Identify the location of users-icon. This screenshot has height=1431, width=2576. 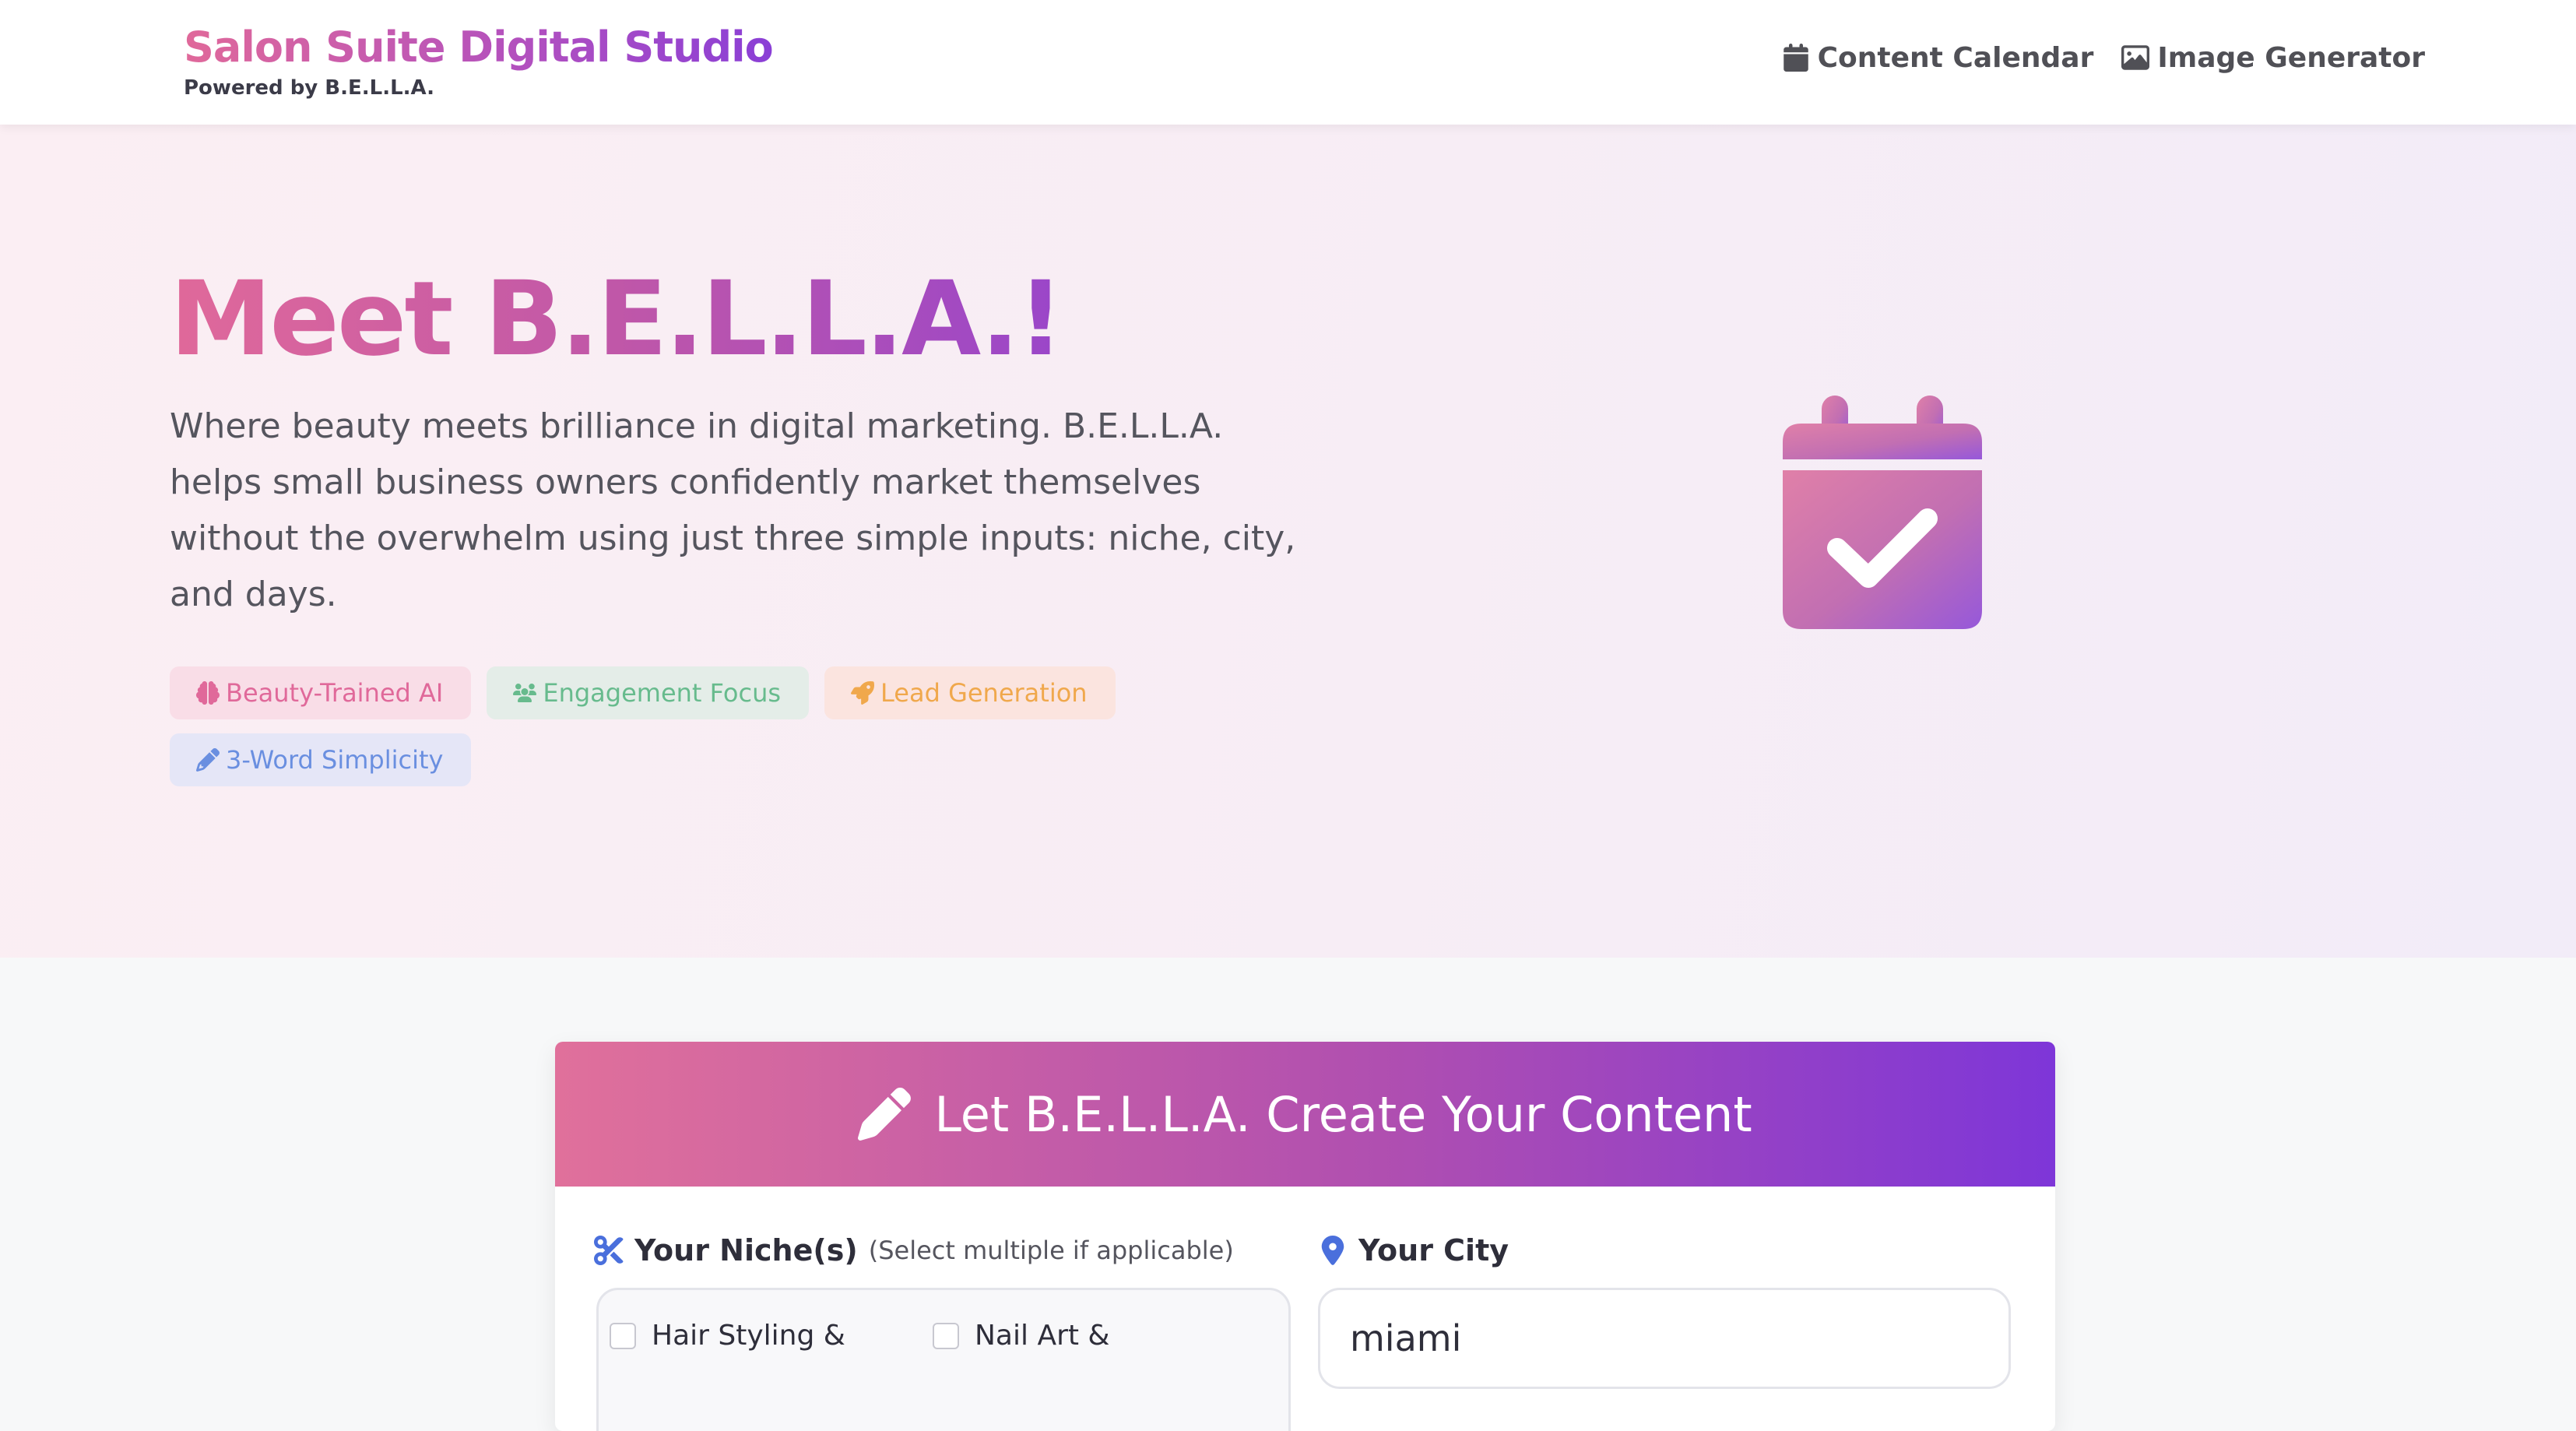
(525, 693).